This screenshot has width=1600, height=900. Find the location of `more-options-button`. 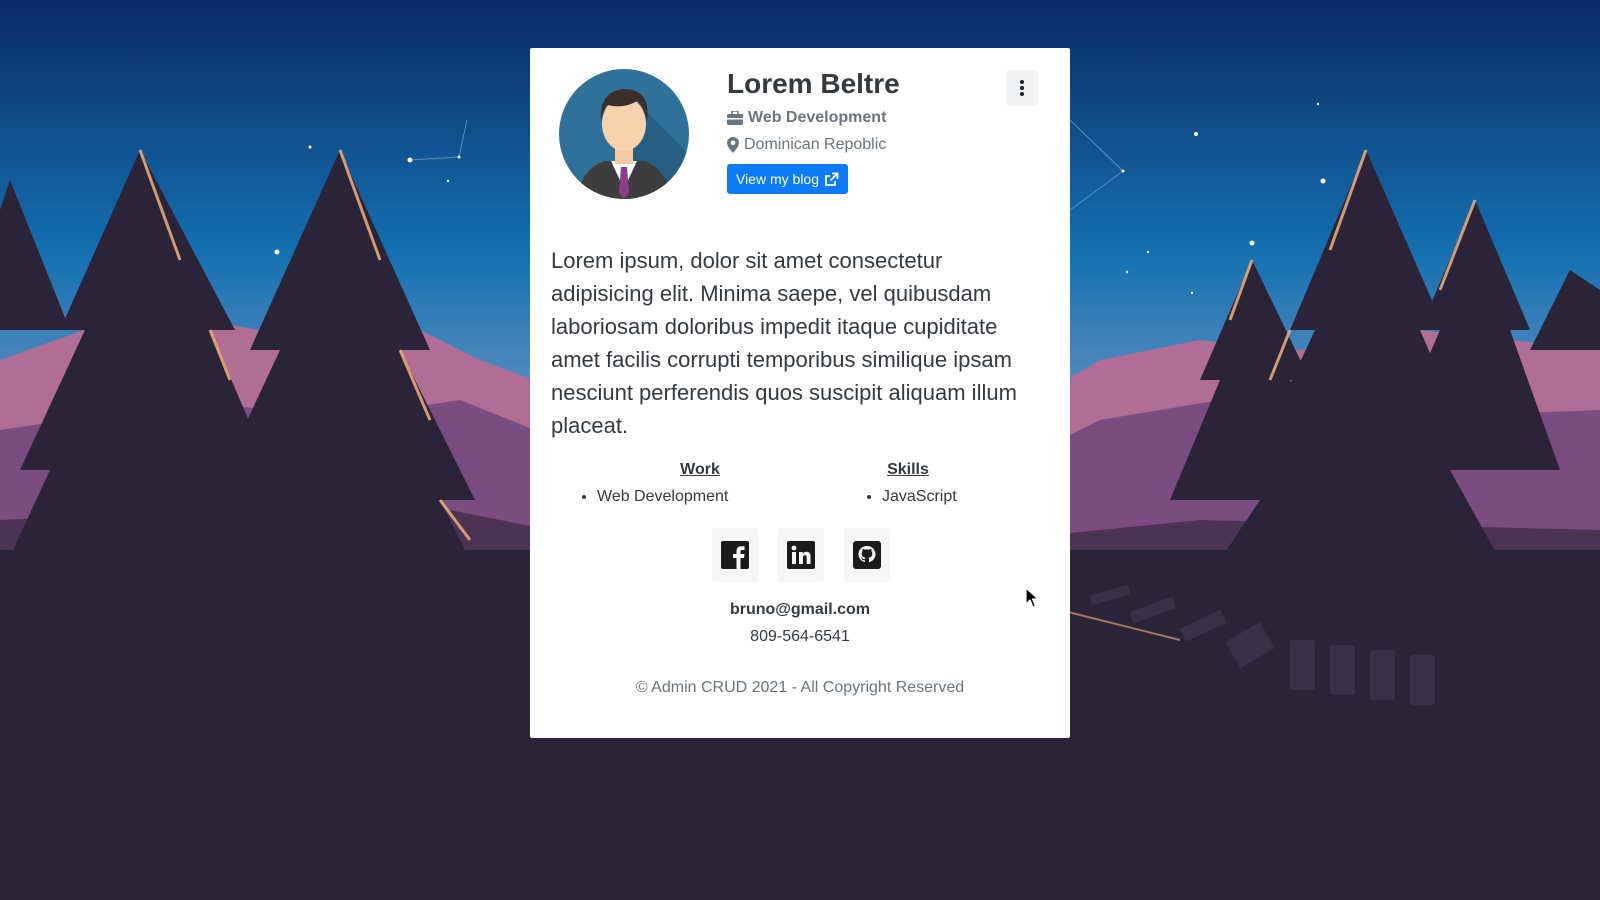

more-options-button is located at coordinates (1022, 88).